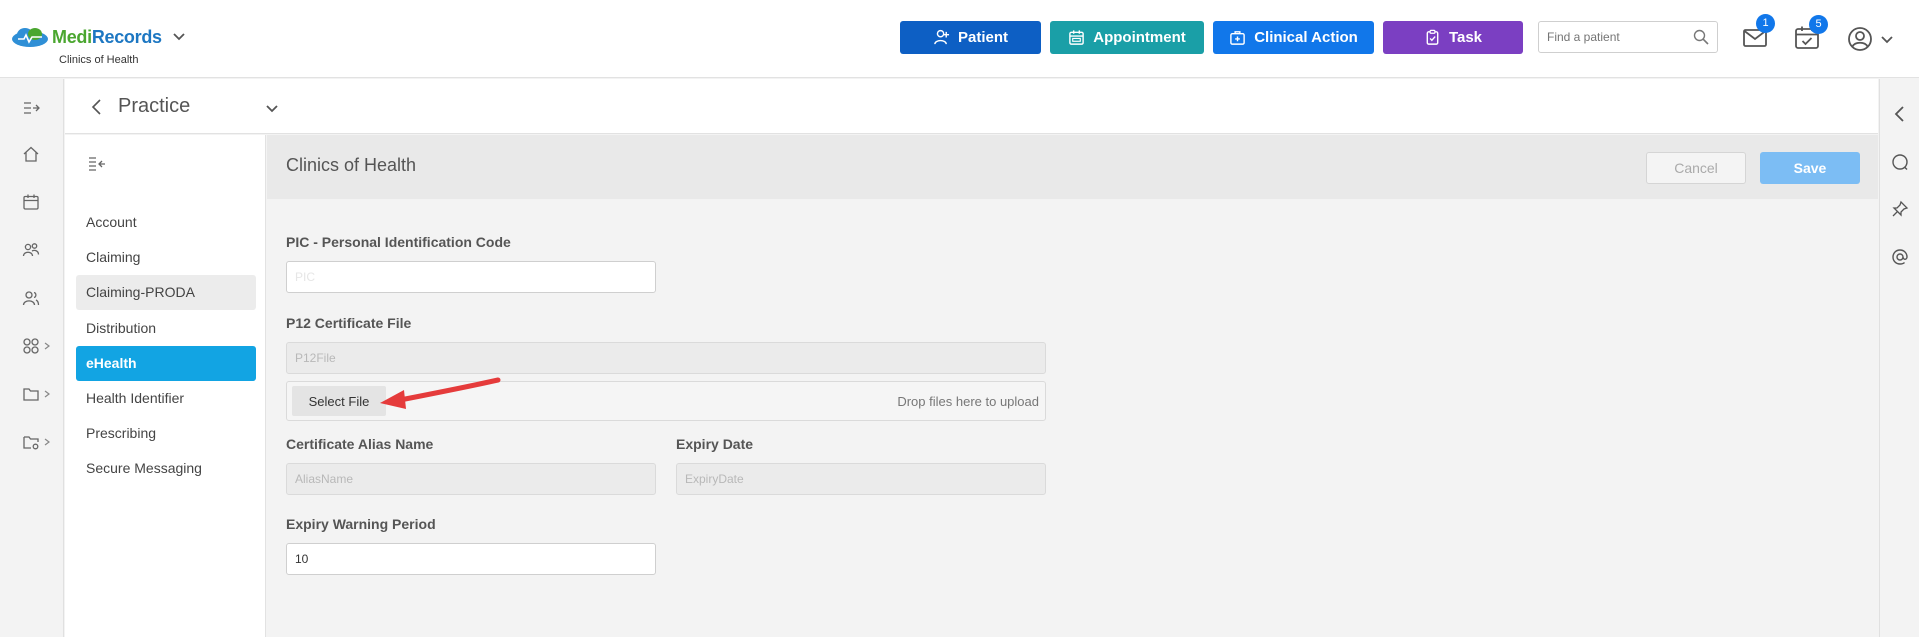  Describe the element at coordinates (166, 433) in the screenshot. I see `sidebar-item-prescribing: Prescribing` at that location.